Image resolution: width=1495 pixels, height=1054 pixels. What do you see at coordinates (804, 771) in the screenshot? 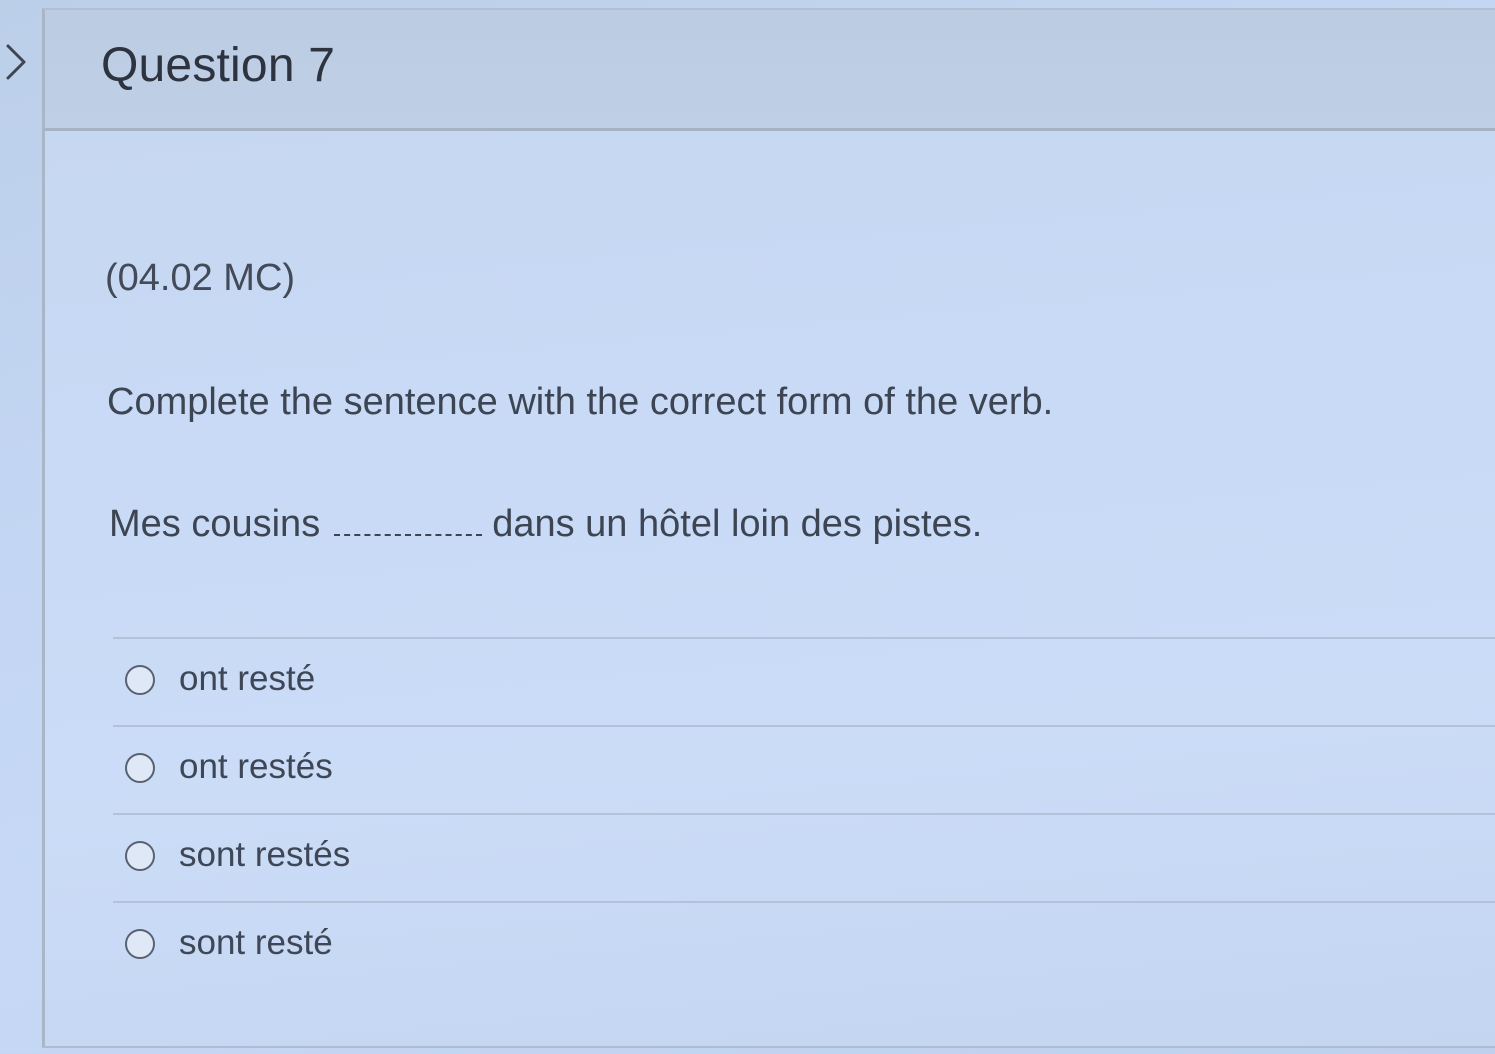
I see `answer-option-2: ont restés` at bounding box center [804, 771].